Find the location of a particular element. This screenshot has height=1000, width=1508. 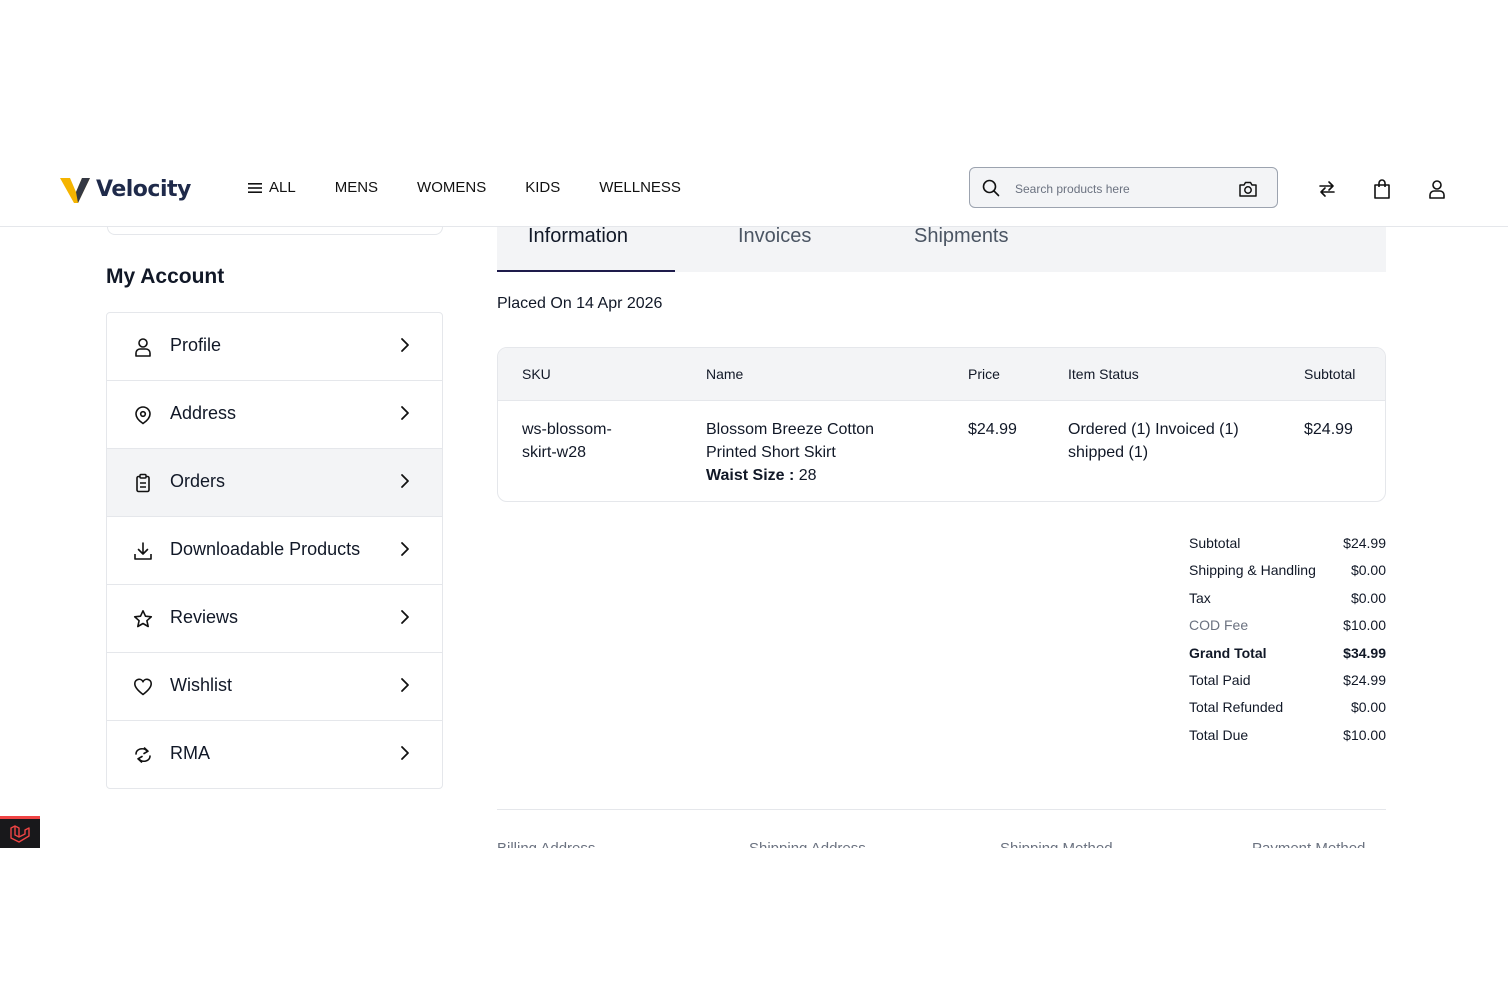

shipping-address-heading: Shipping Address is located at coordinates (807, 844).